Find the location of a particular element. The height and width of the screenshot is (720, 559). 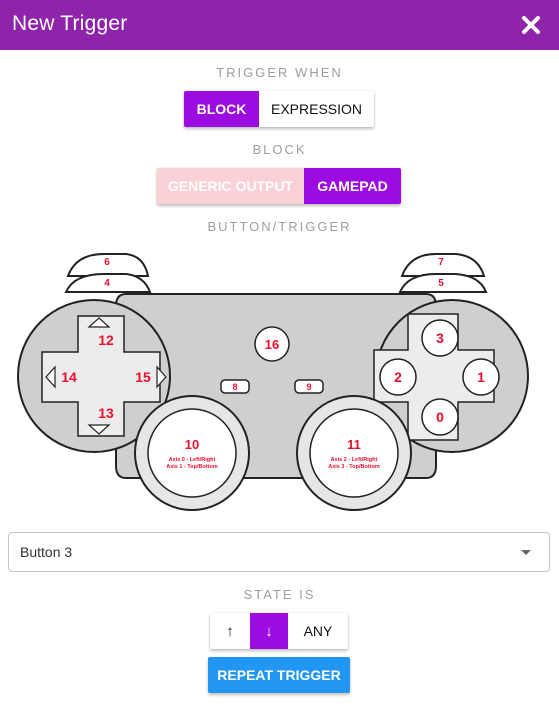

state-up-button: ↑ is located at coordinates (230, 631).